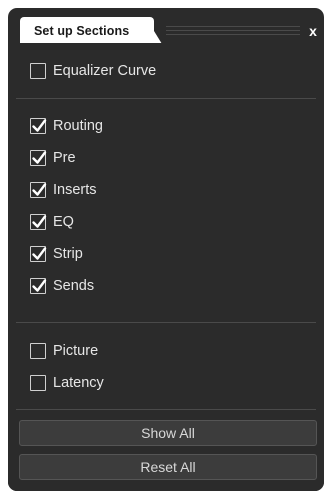 The height and width of the screenshot is (499, 326). I want to click on checkbox-equalizer-curve: Equalizer Curve, so click(93, 71).